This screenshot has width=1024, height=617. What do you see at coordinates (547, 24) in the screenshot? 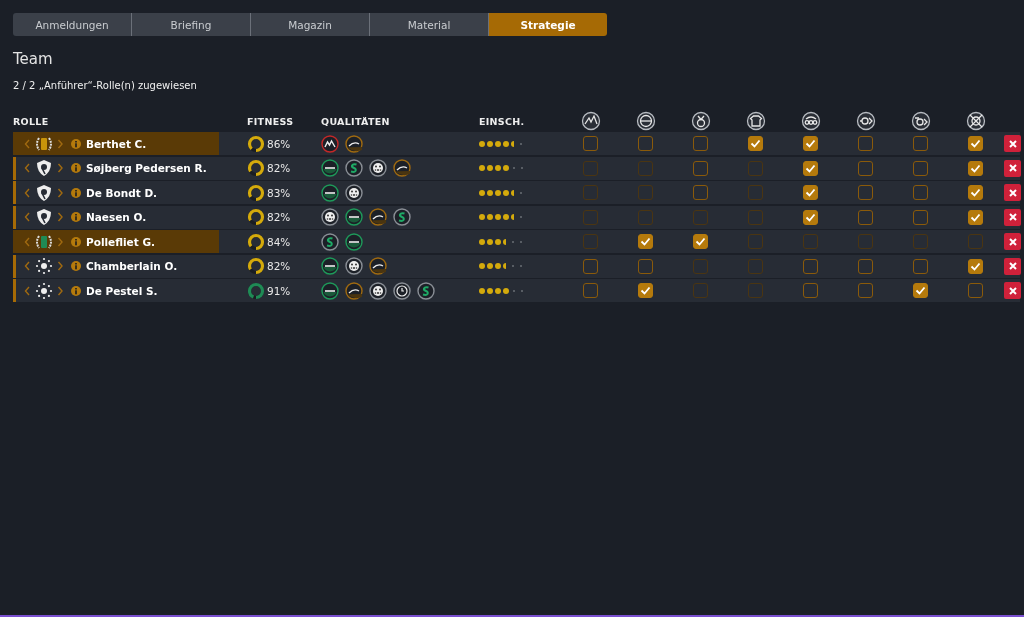
I see `tab: Strategie` at bounding box center [547, 24].